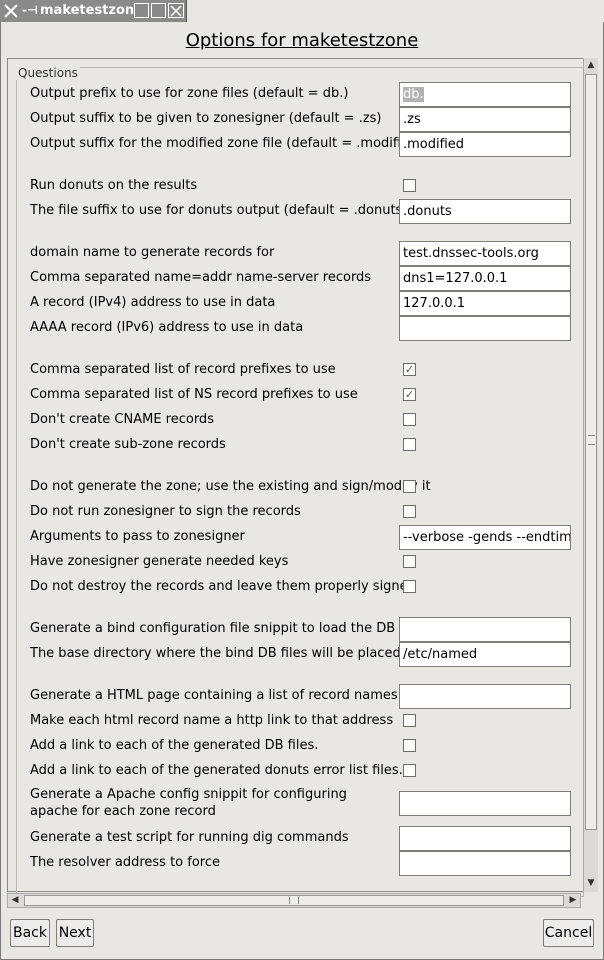  I want to click on option-input-value: .zs, so click(412, 119).